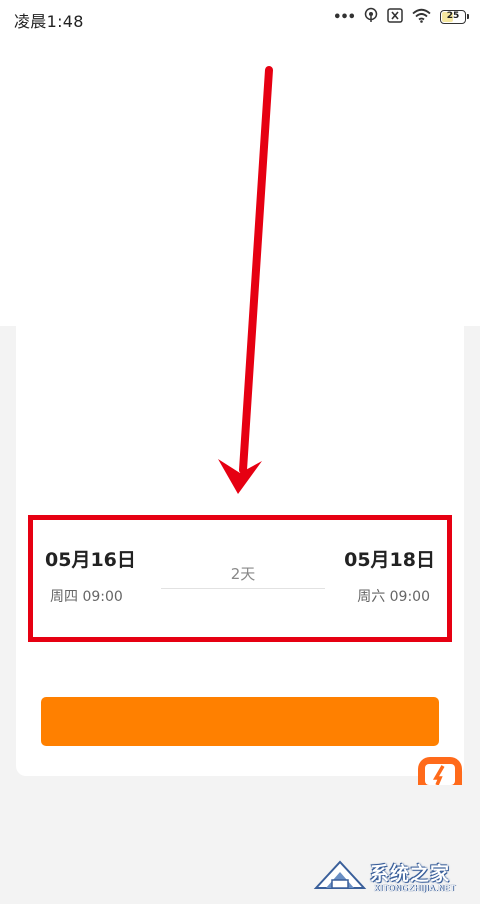 This screenshot has width=480, height=904. What do you see at coordinates (410, 874) in the screenshot?
I see `watermark-brand: 系统之家` at bounding box center [410, 874].